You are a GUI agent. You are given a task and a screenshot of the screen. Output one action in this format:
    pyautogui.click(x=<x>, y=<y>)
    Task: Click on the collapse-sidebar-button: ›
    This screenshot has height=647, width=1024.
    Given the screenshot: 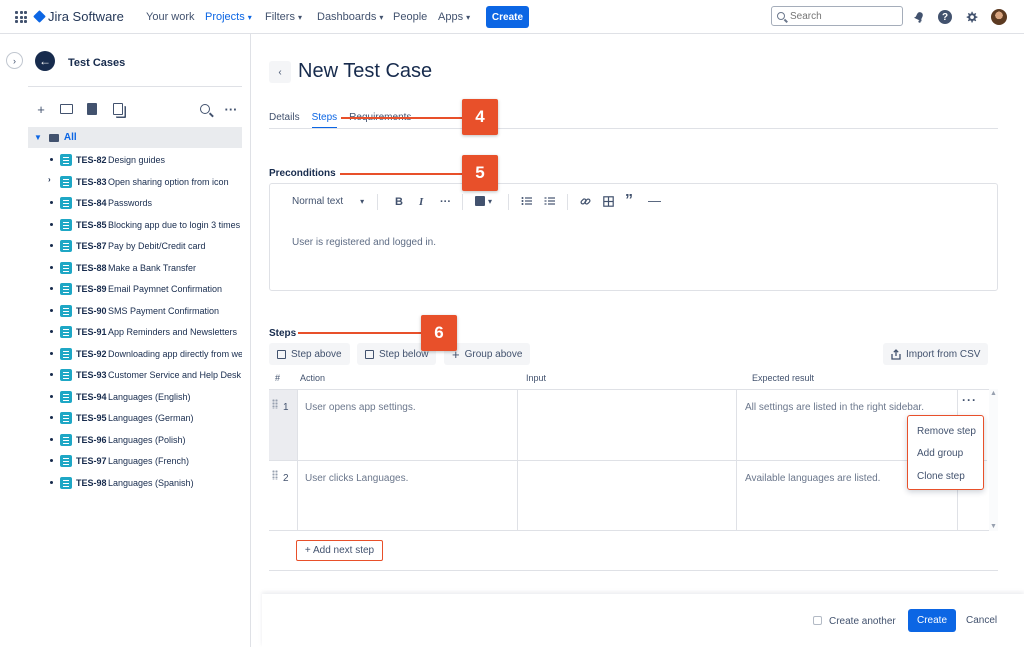 What is the action you would take?
    pyautogui.click(x=14, y=60)
    